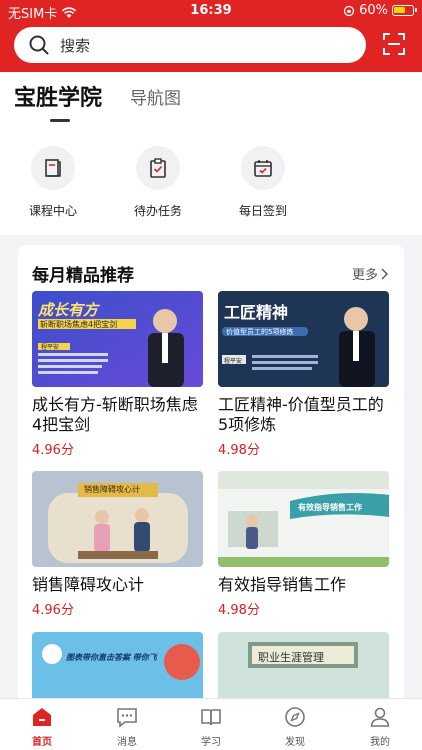 Image resolution: width=422 pixels, height=750 pixels. Describe the element at coordinates (155, 98) in the screenshot. I see `tab-navigation-map: 导航图` at that location.